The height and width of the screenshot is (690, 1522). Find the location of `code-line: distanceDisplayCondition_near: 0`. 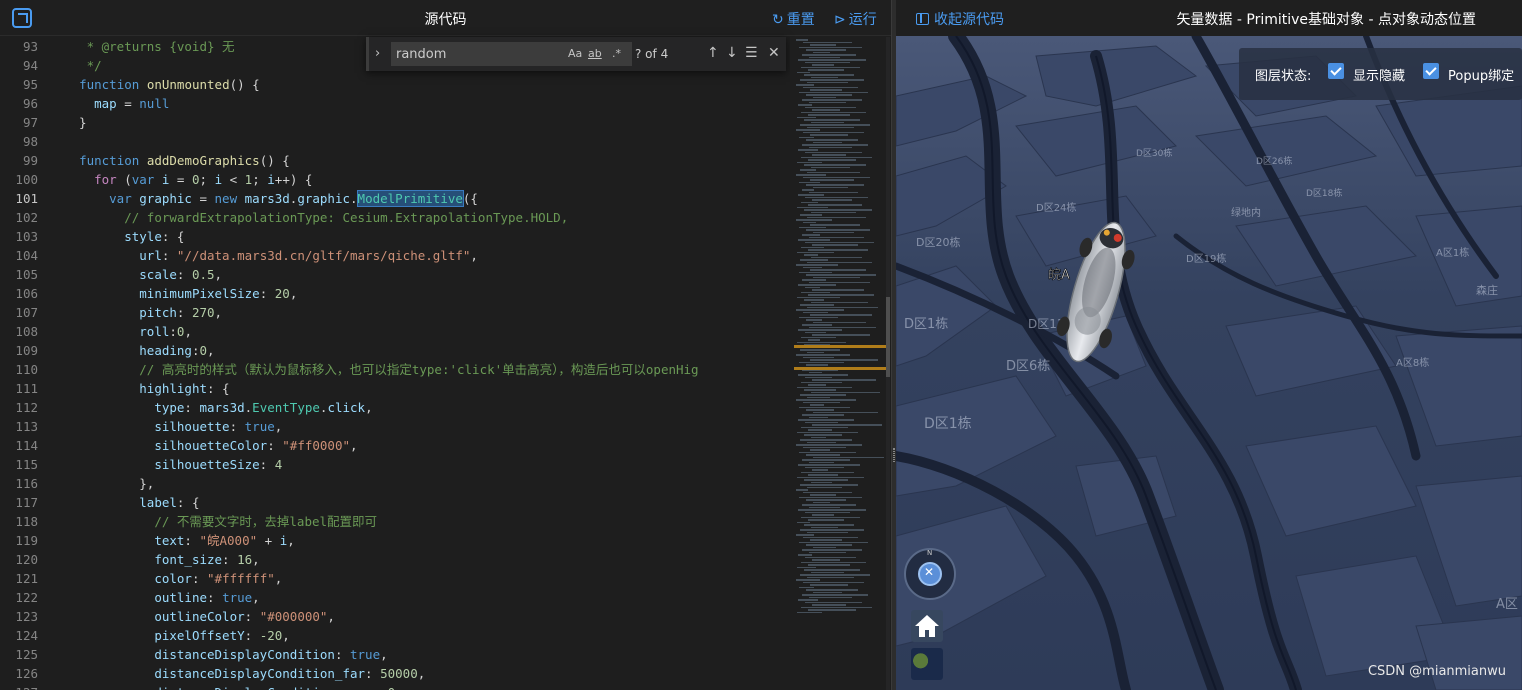

code-line: distanceDisplayCondition_near: 0 is located at coordinates (426, 686).